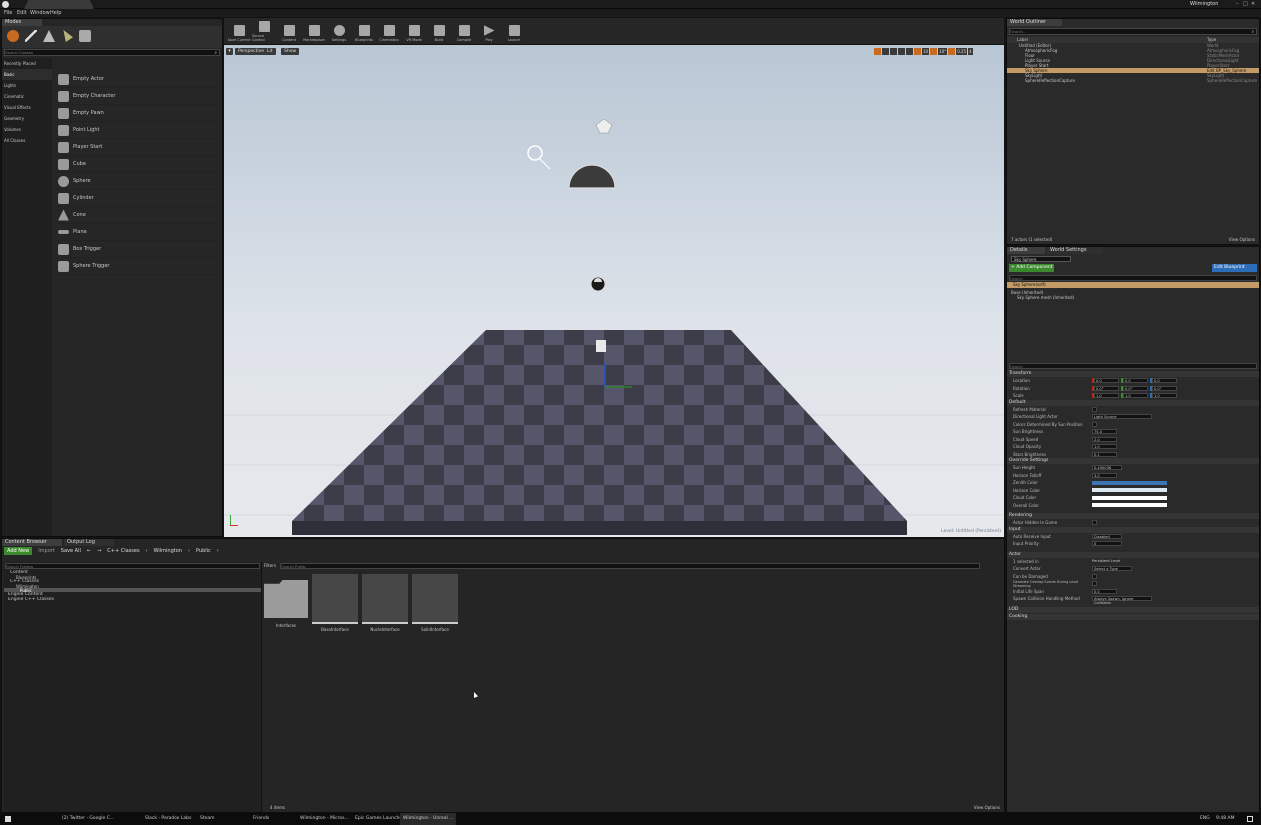 The width and height of the screenshot is (1261, 825). Describe the element at coordinates (168, 551) in the screenshot. I see `path-segment: Wilmington` at that location.